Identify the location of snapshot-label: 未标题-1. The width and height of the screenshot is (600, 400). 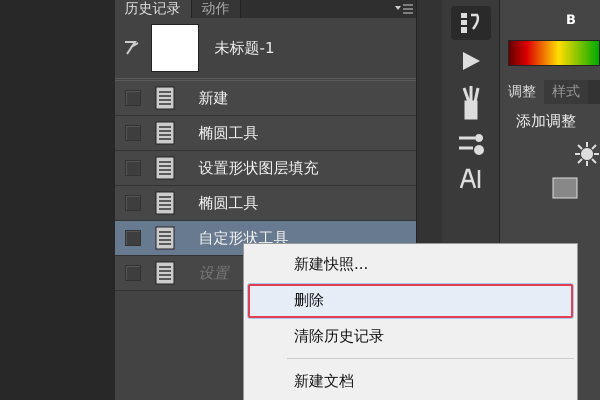
(244, 48).